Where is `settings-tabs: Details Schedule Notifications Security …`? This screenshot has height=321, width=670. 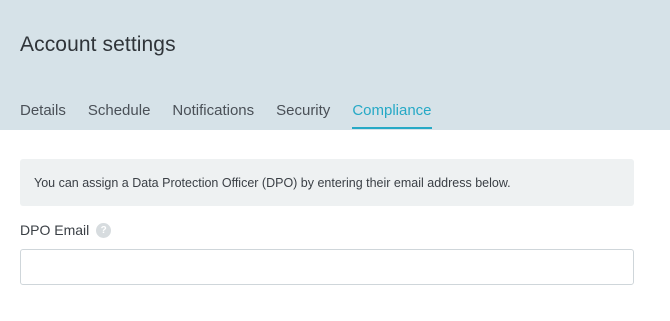 settings-tabs: Details Schedule Notifications Security … is located at coordinates (237, 115).